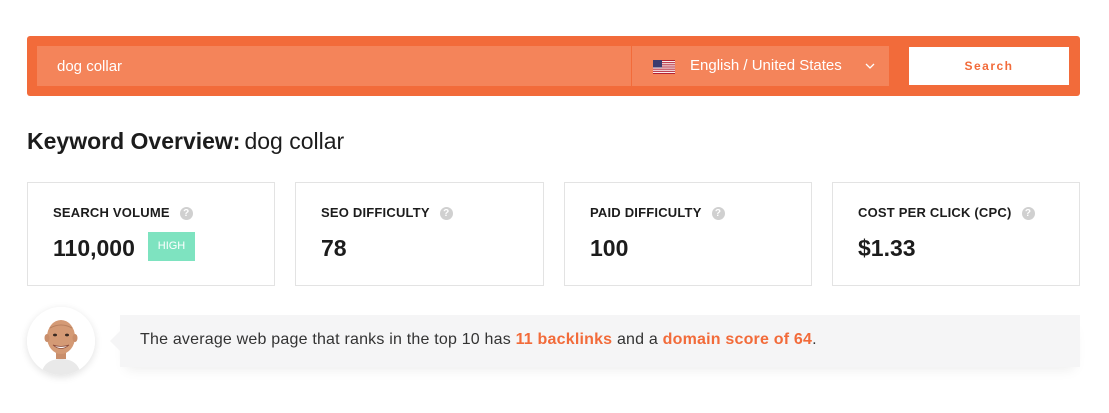 Image resolution: width=1109 pixels, height=413 pixels. Describe the element at coordinates (664, 67) in the screenshot. I see `us-flag-icon` at that location.